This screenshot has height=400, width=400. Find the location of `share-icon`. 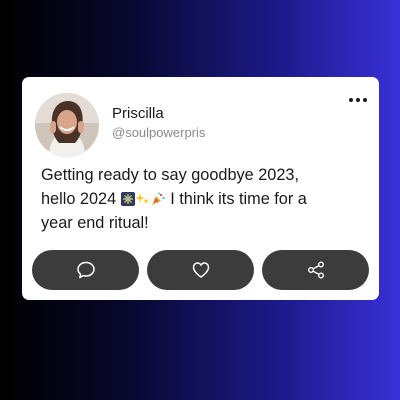

share-icon is located at coordinates (315, 270).